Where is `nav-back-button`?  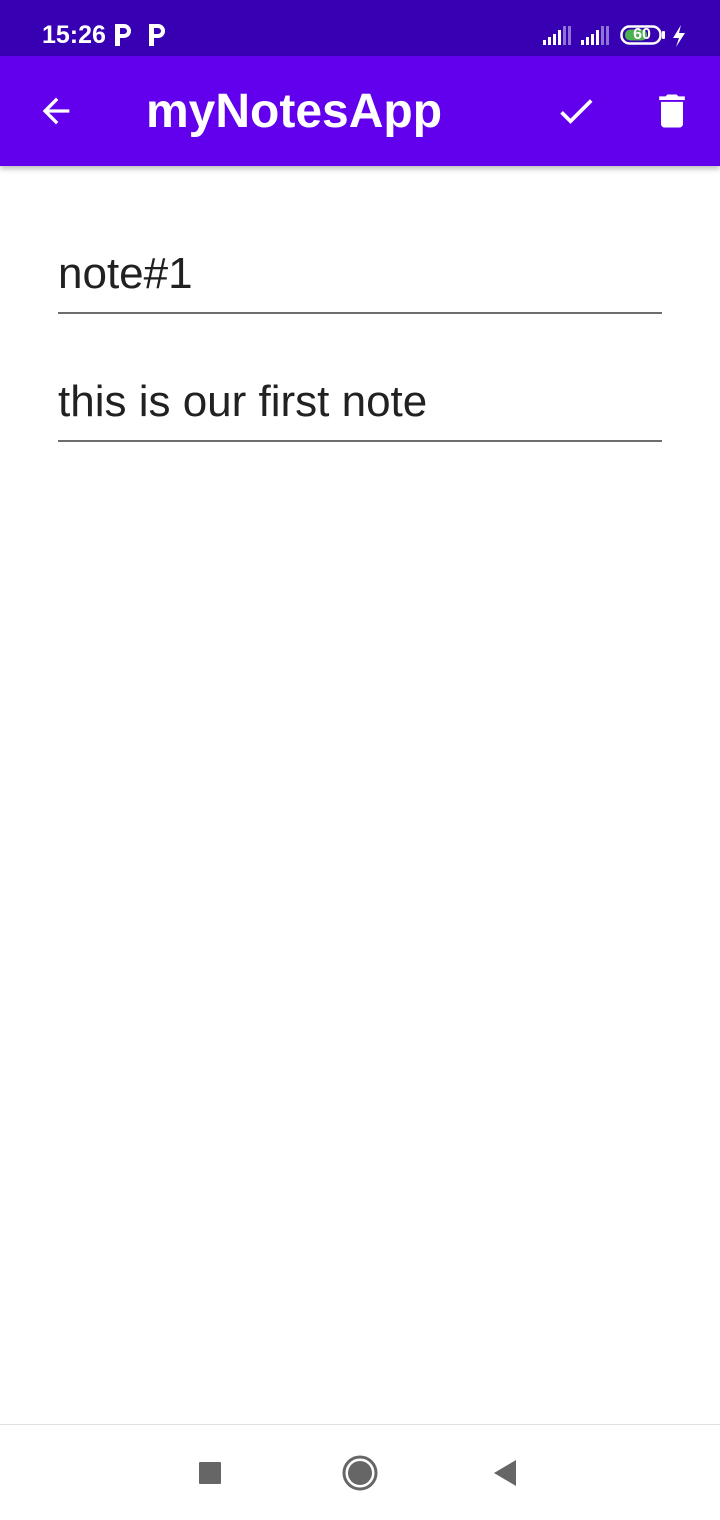
nav-back-button is located at coordinates (506, 1473).